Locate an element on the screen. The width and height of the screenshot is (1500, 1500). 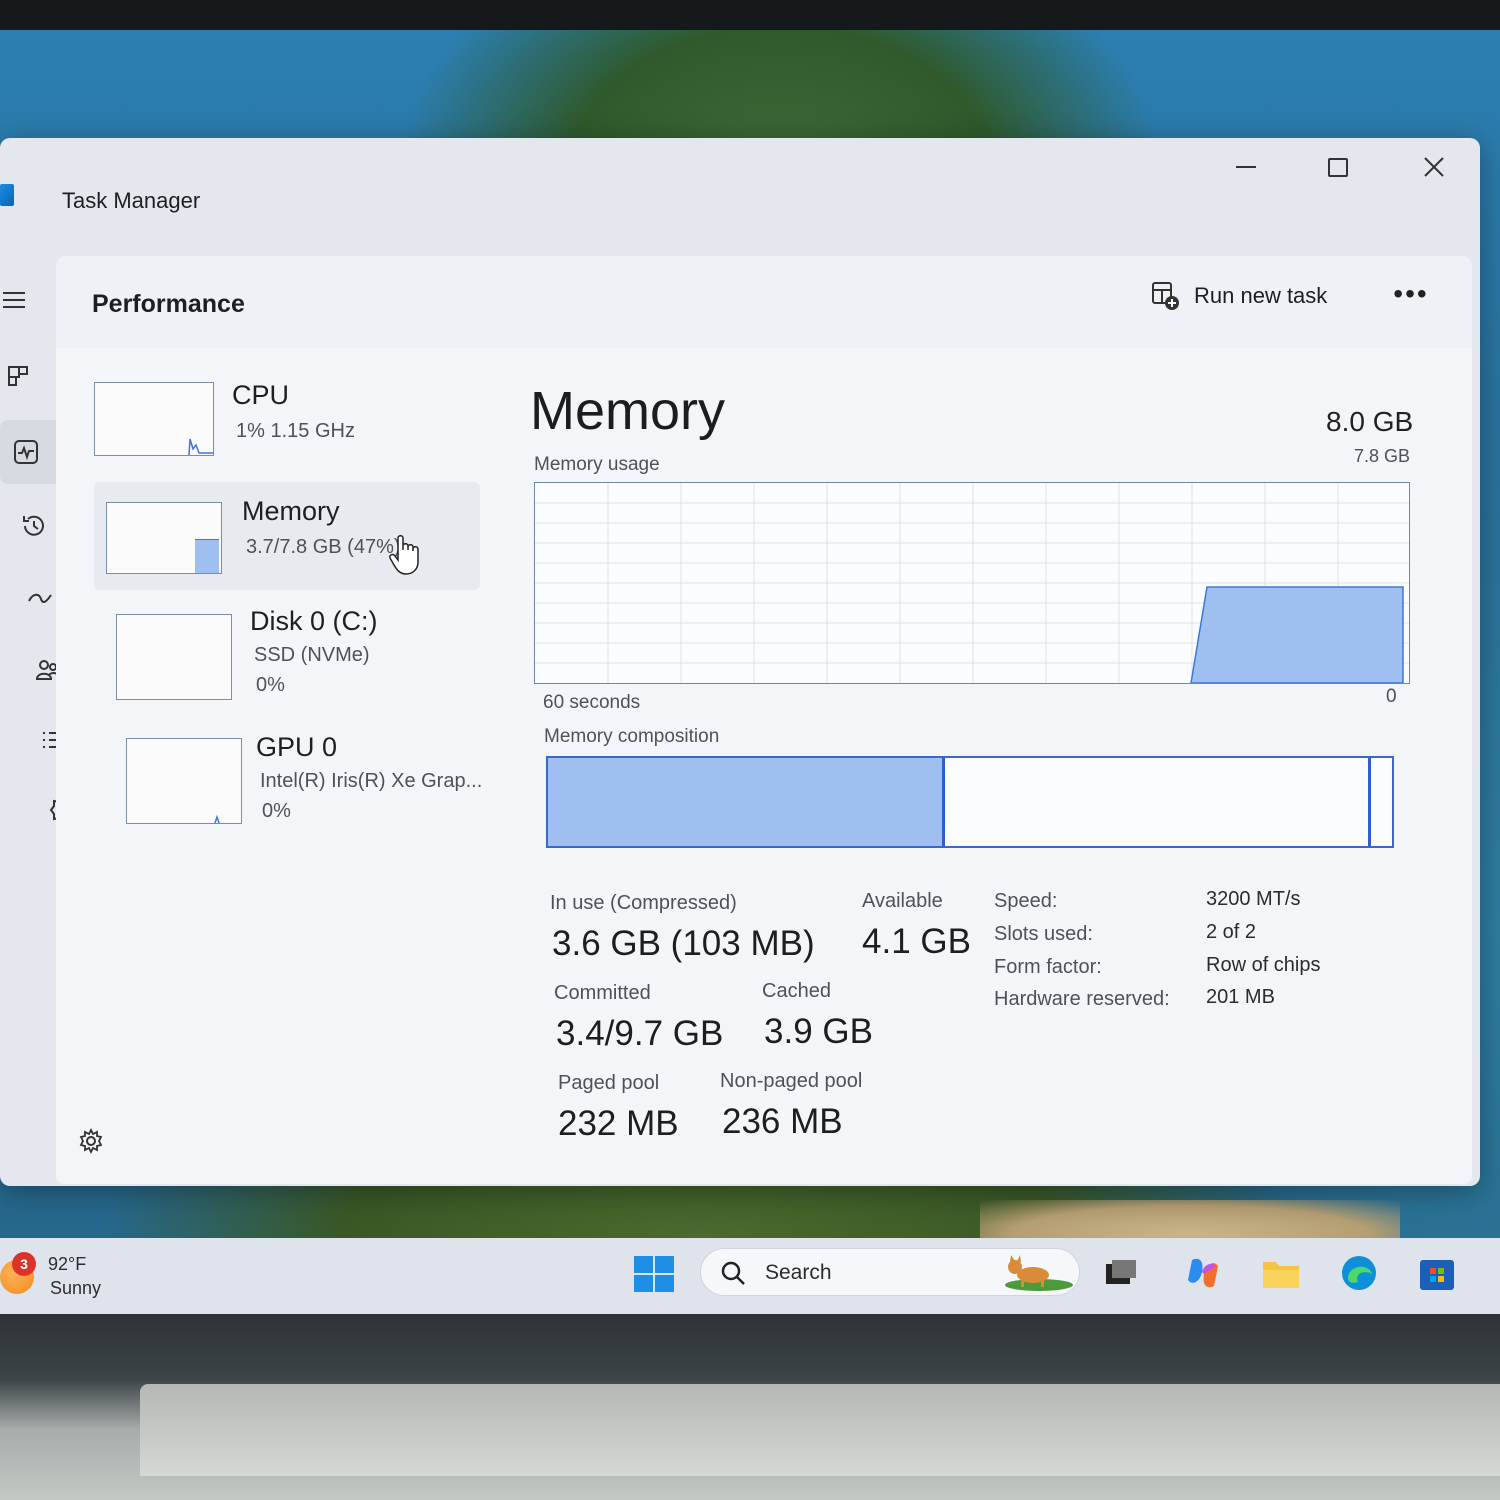
performance-icon is located at coordinates (26, 452).